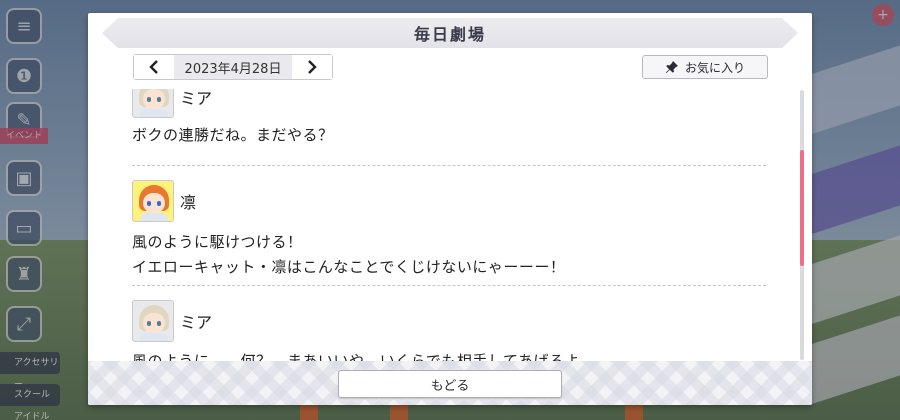  Describe the element at coordinates (671, 67) in the screenshot. I see `pin-icon` at that location.